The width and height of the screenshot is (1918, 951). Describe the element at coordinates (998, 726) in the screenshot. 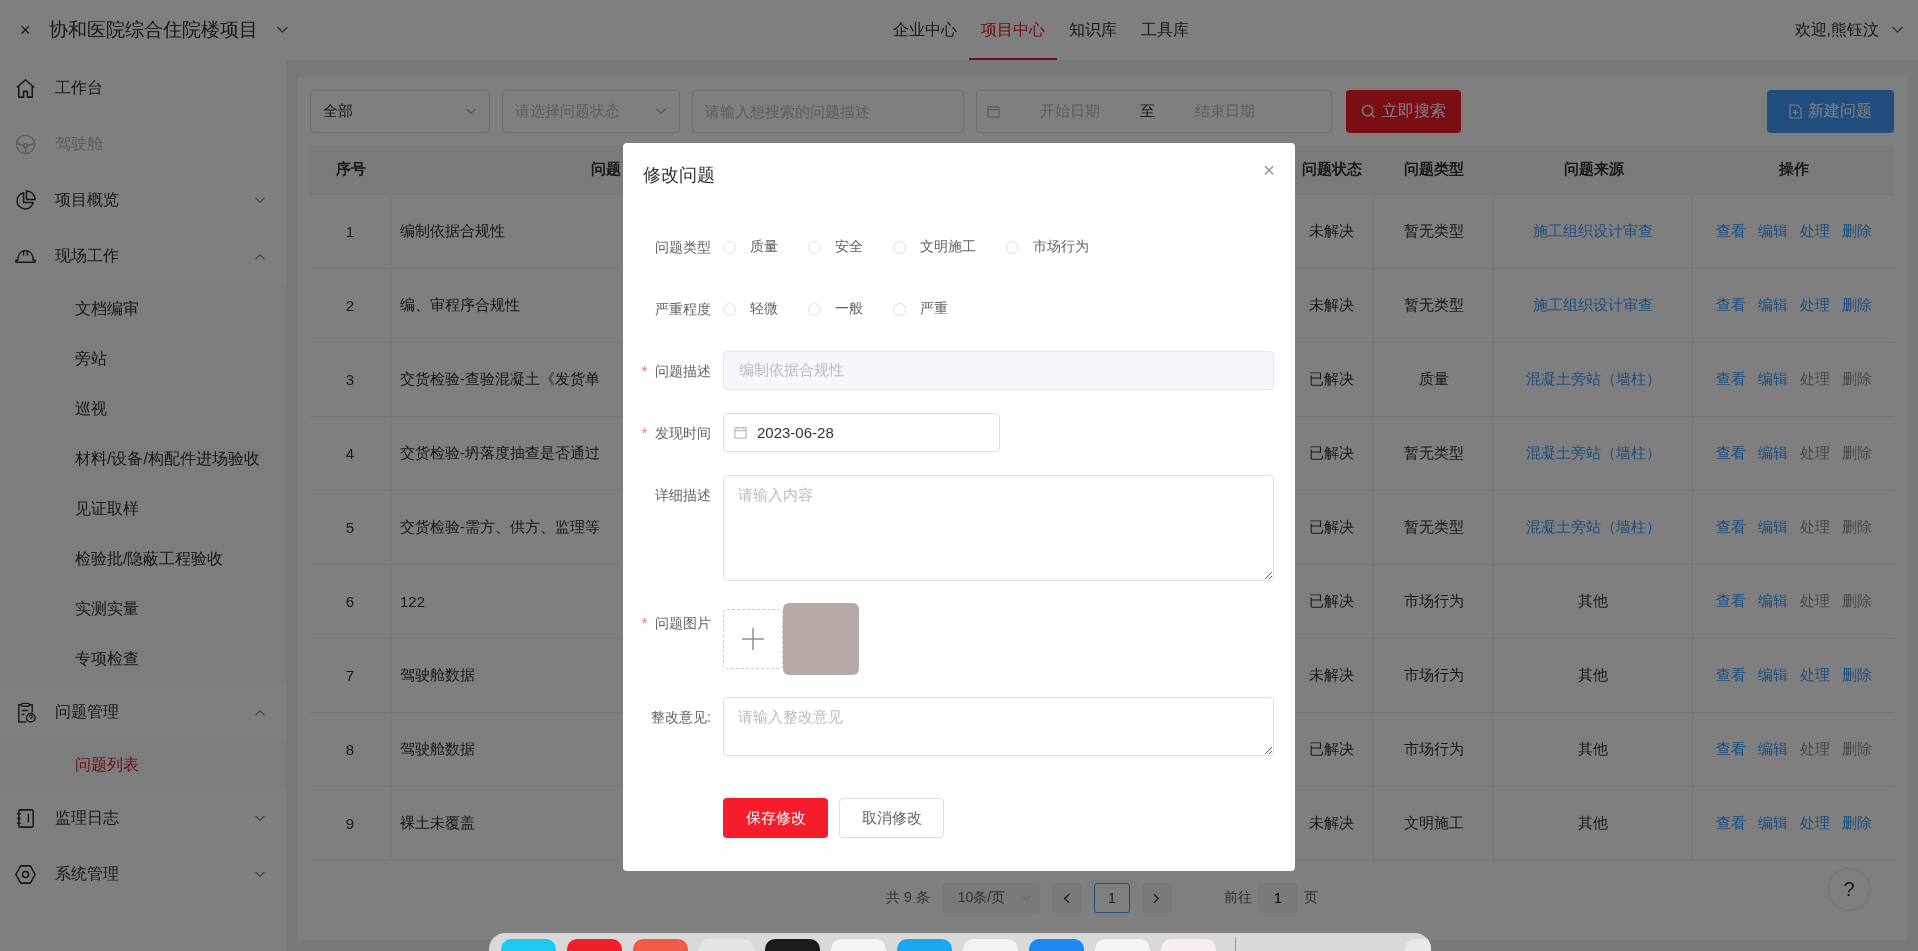

I see `text-area: 请输入整改意见` at that location.